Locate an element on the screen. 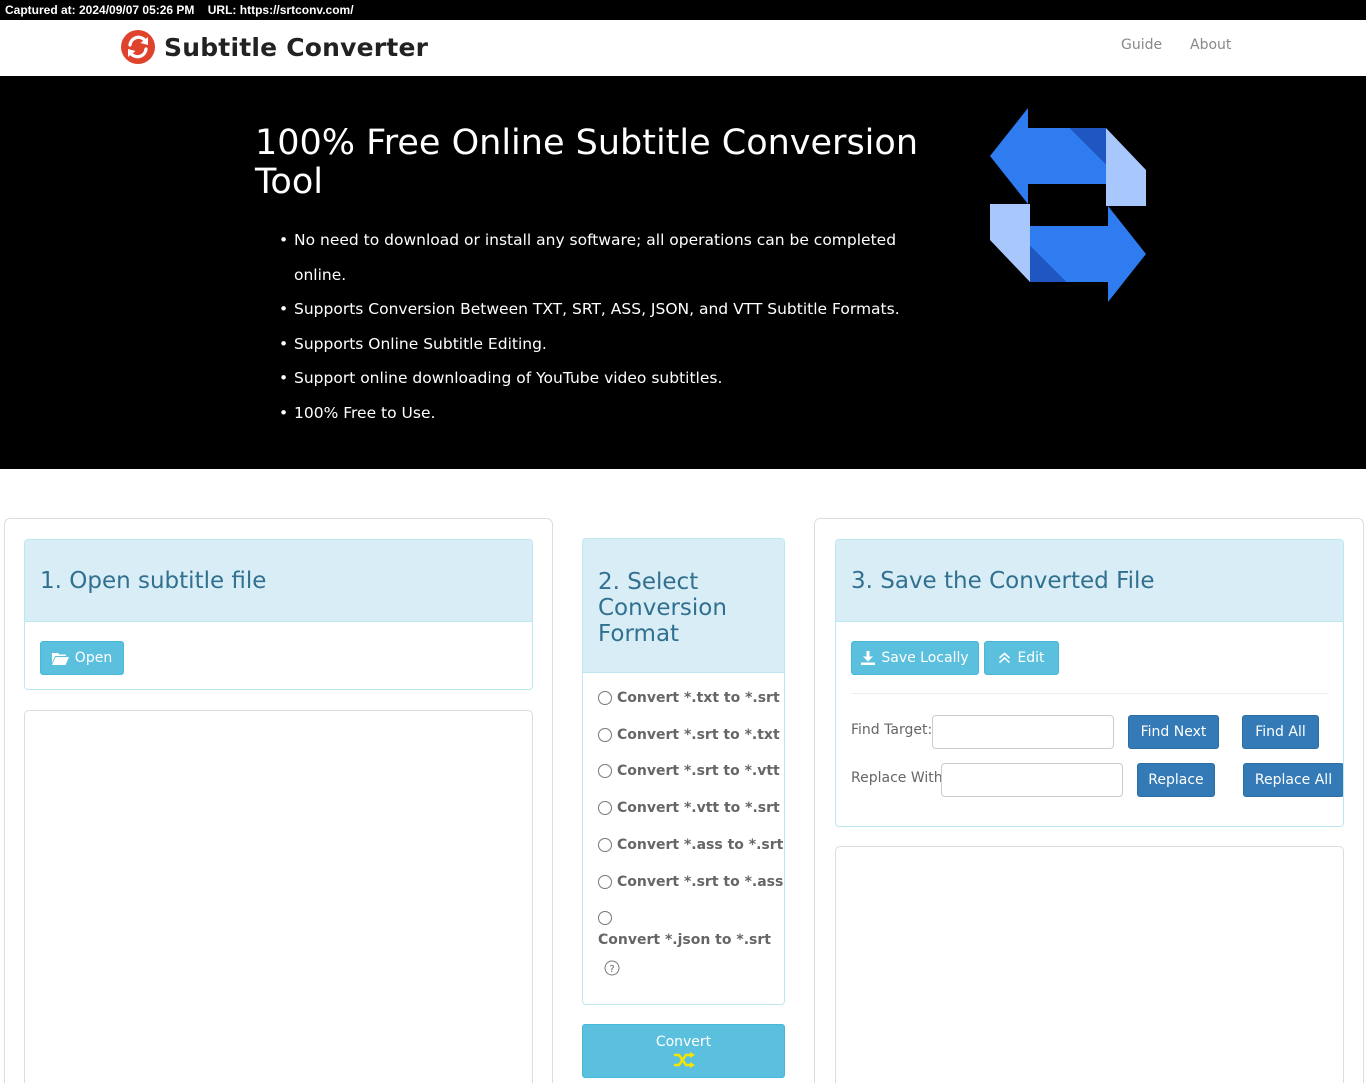 This screenshot has height=1083, width=1366. format-option-ass-srt: Convert *.ass to *.srt is located at coordinates (690, 845).